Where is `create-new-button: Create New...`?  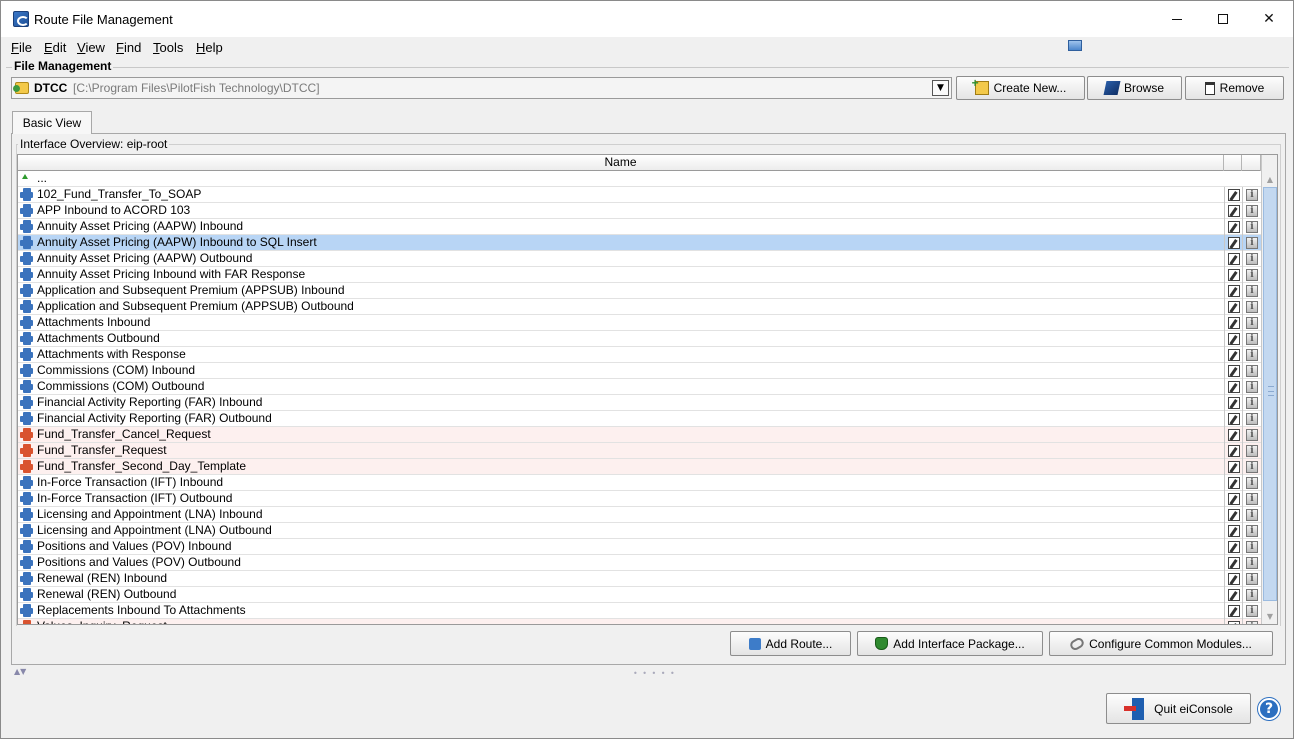 create-new-button: Create New... is located at coordinates (1020, 88).